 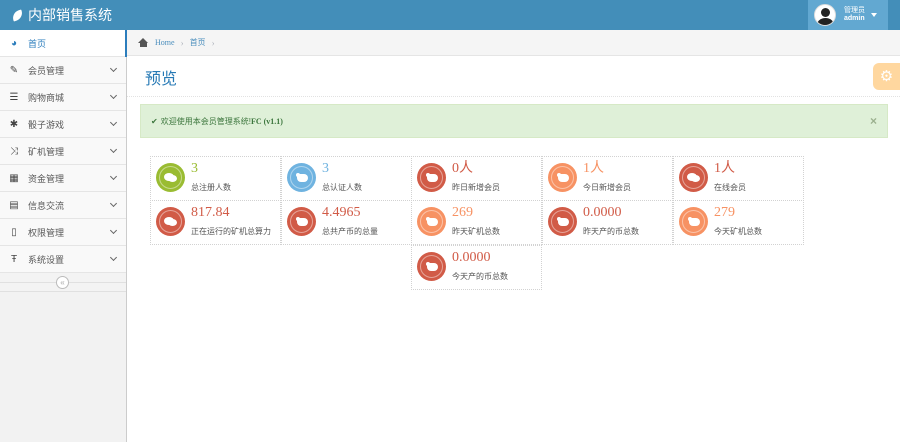 What do you see at coordinates (607, 178) in the screenshot?
I see `stat-card: 1人今日新增会员` at bounding box center [607, 178].